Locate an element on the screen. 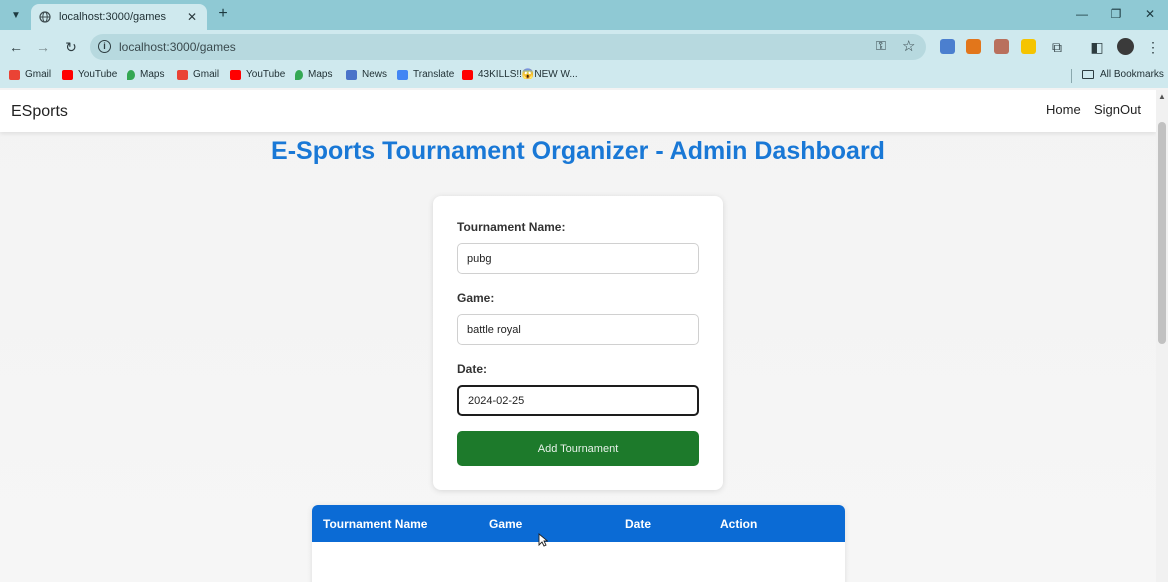  game-input is located at coordinates (578, 329).